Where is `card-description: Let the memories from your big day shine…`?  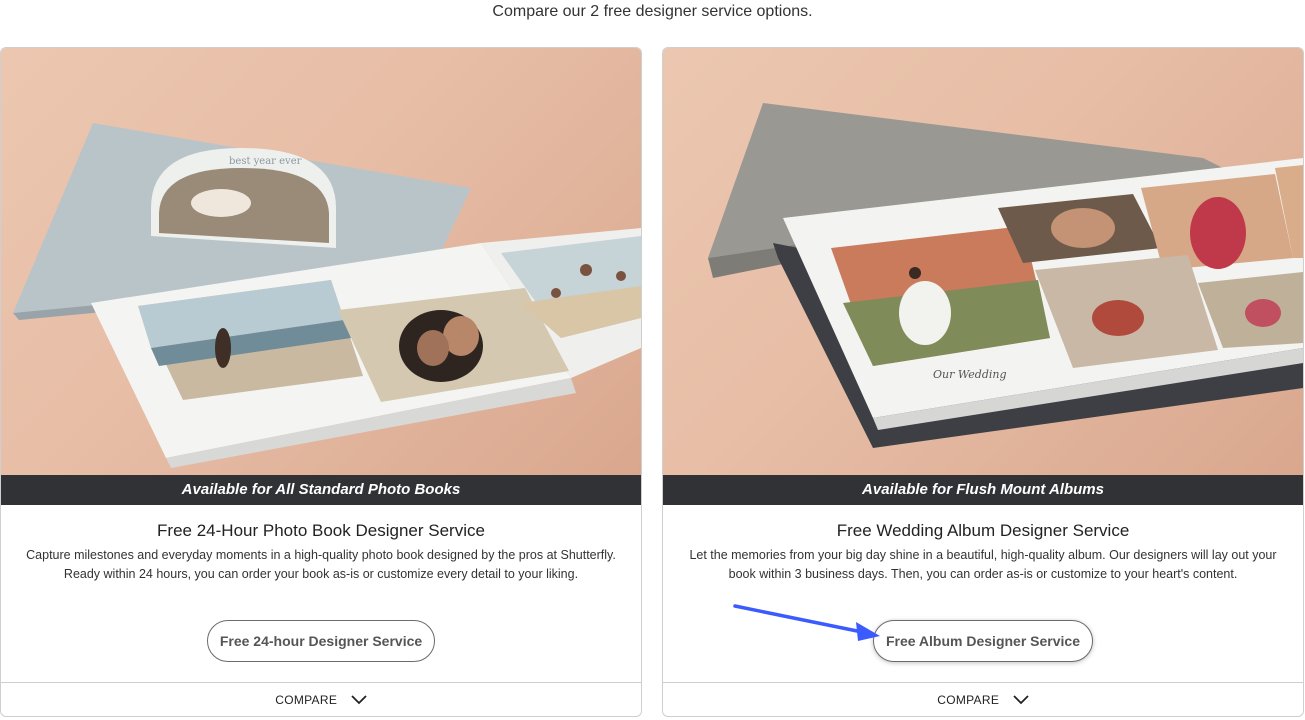
card-description: Let the memories from your big day shine… is located at coordinates (983, 564).